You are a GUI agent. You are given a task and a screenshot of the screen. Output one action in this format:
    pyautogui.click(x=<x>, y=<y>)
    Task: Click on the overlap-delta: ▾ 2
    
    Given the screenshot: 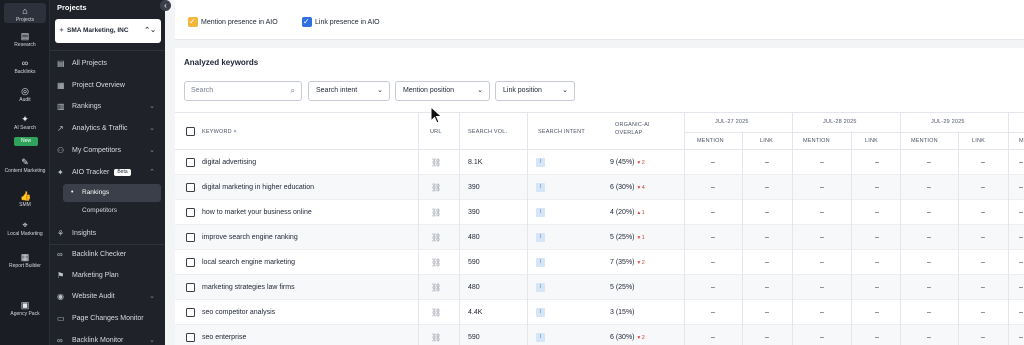 What is the action you would take?
    pyautogui.click(x=641, y=338)
    